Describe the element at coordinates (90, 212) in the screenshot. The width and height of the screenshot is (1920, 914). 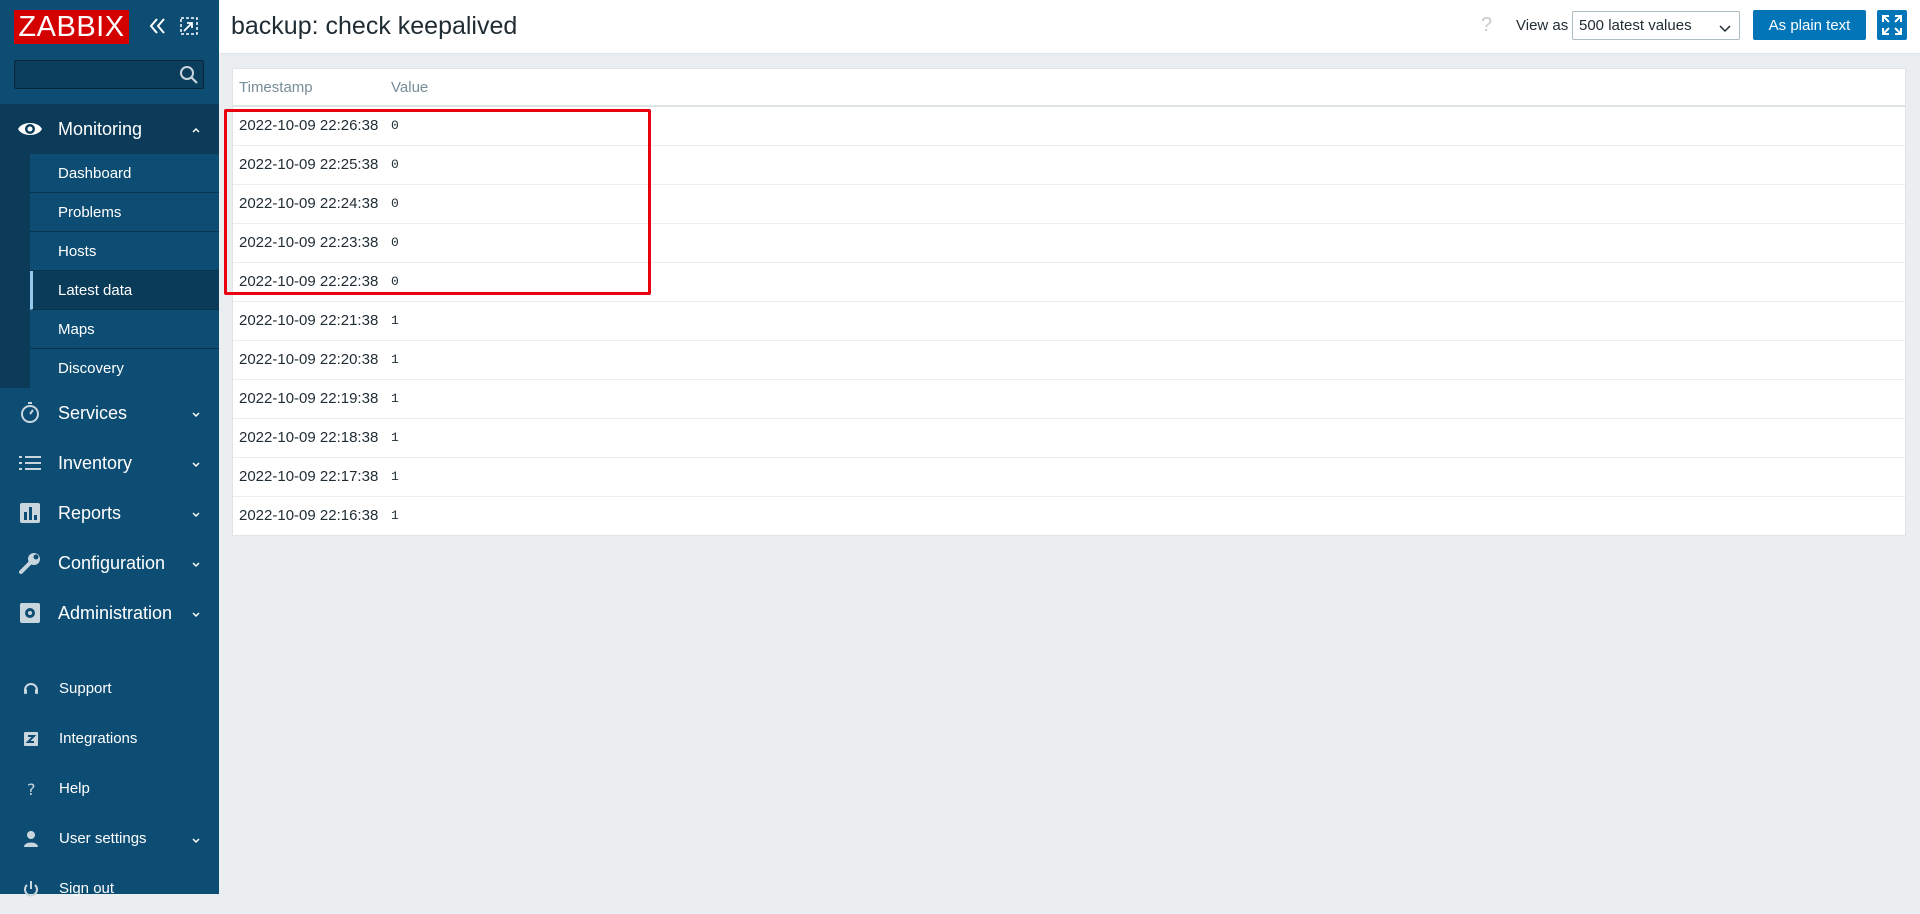
I see `sidebar-item-label: Problems` at that location.